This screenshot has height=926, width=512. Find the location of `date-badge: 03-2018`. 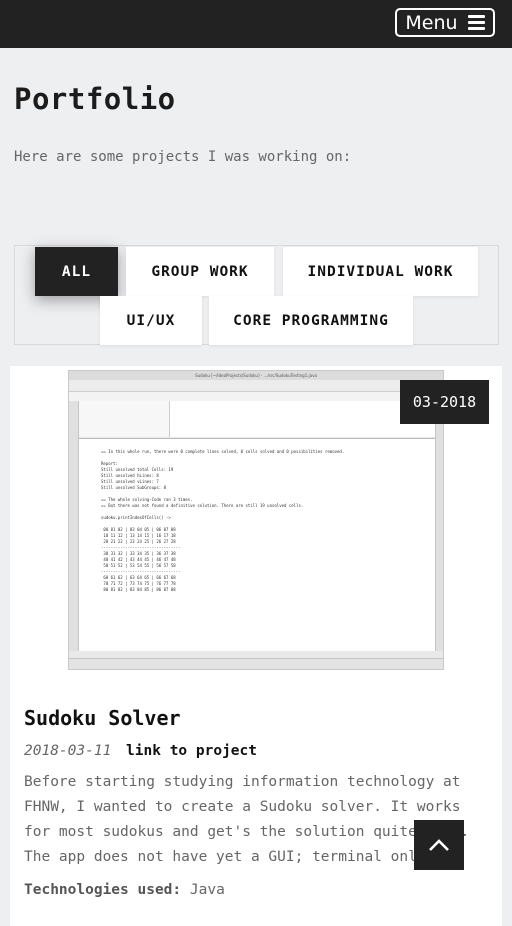

date-badge: 03-2018 is located at coordinates (444, 402).